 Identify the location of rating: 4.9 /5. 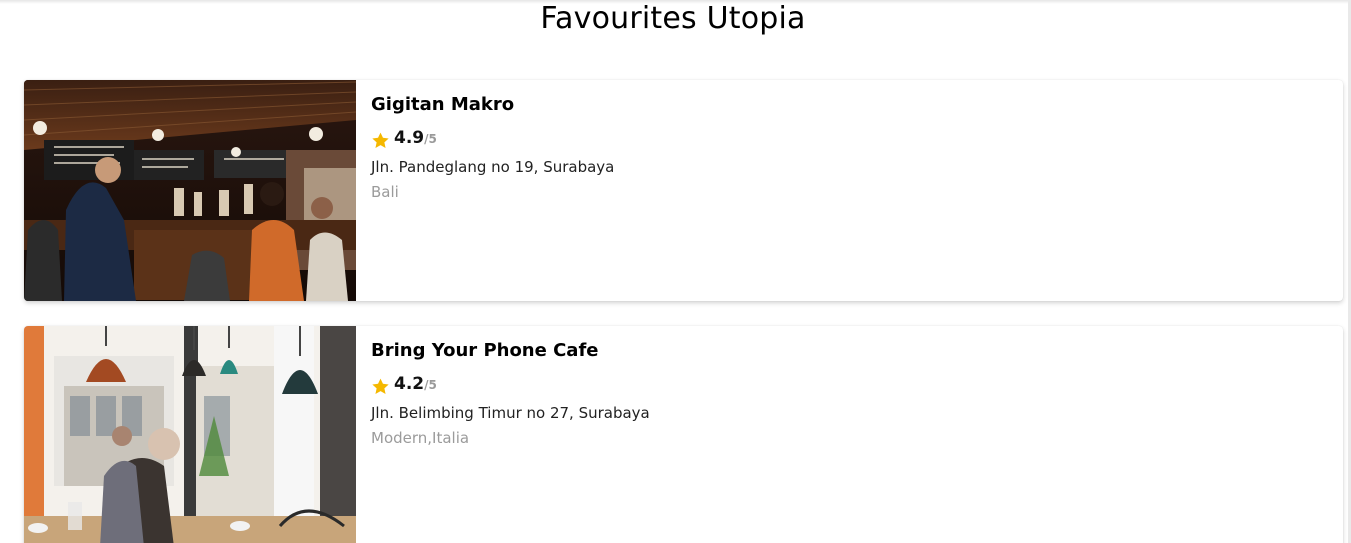
(849, 140).